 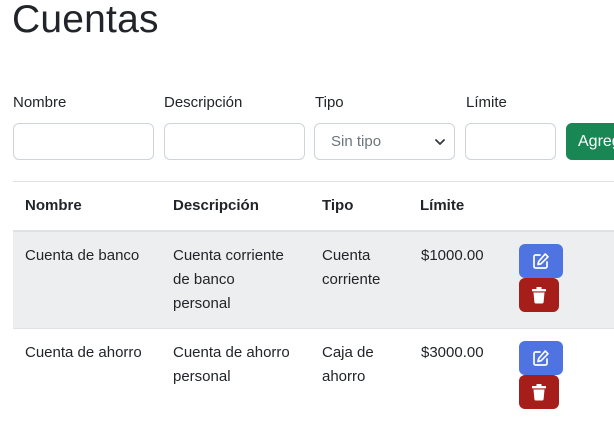 I want to click on cell-limite: $3000.00, so click(x=452, y=352).